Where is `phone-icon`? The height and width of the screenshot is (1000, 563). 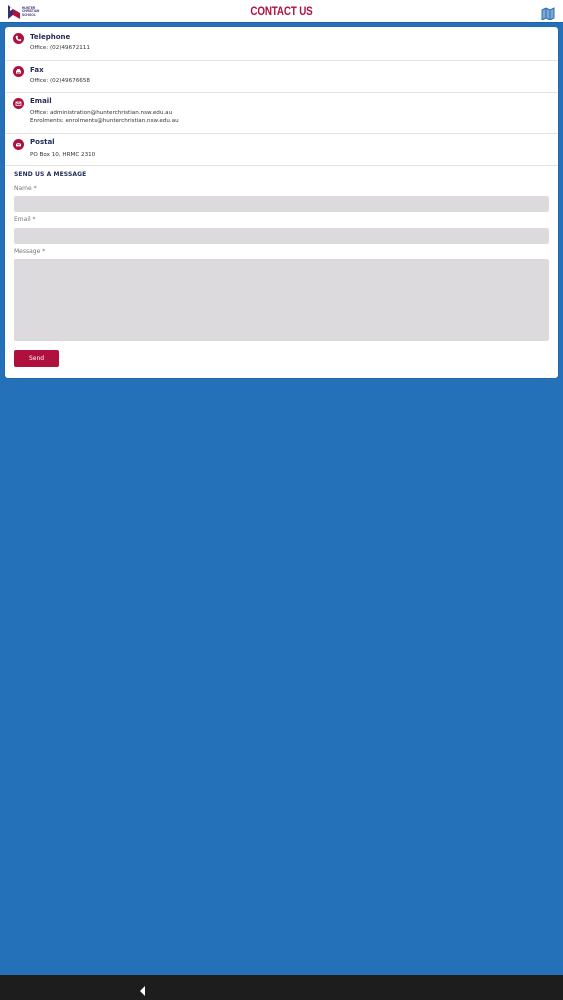 phone-icon is located at coordinates (18, 38).